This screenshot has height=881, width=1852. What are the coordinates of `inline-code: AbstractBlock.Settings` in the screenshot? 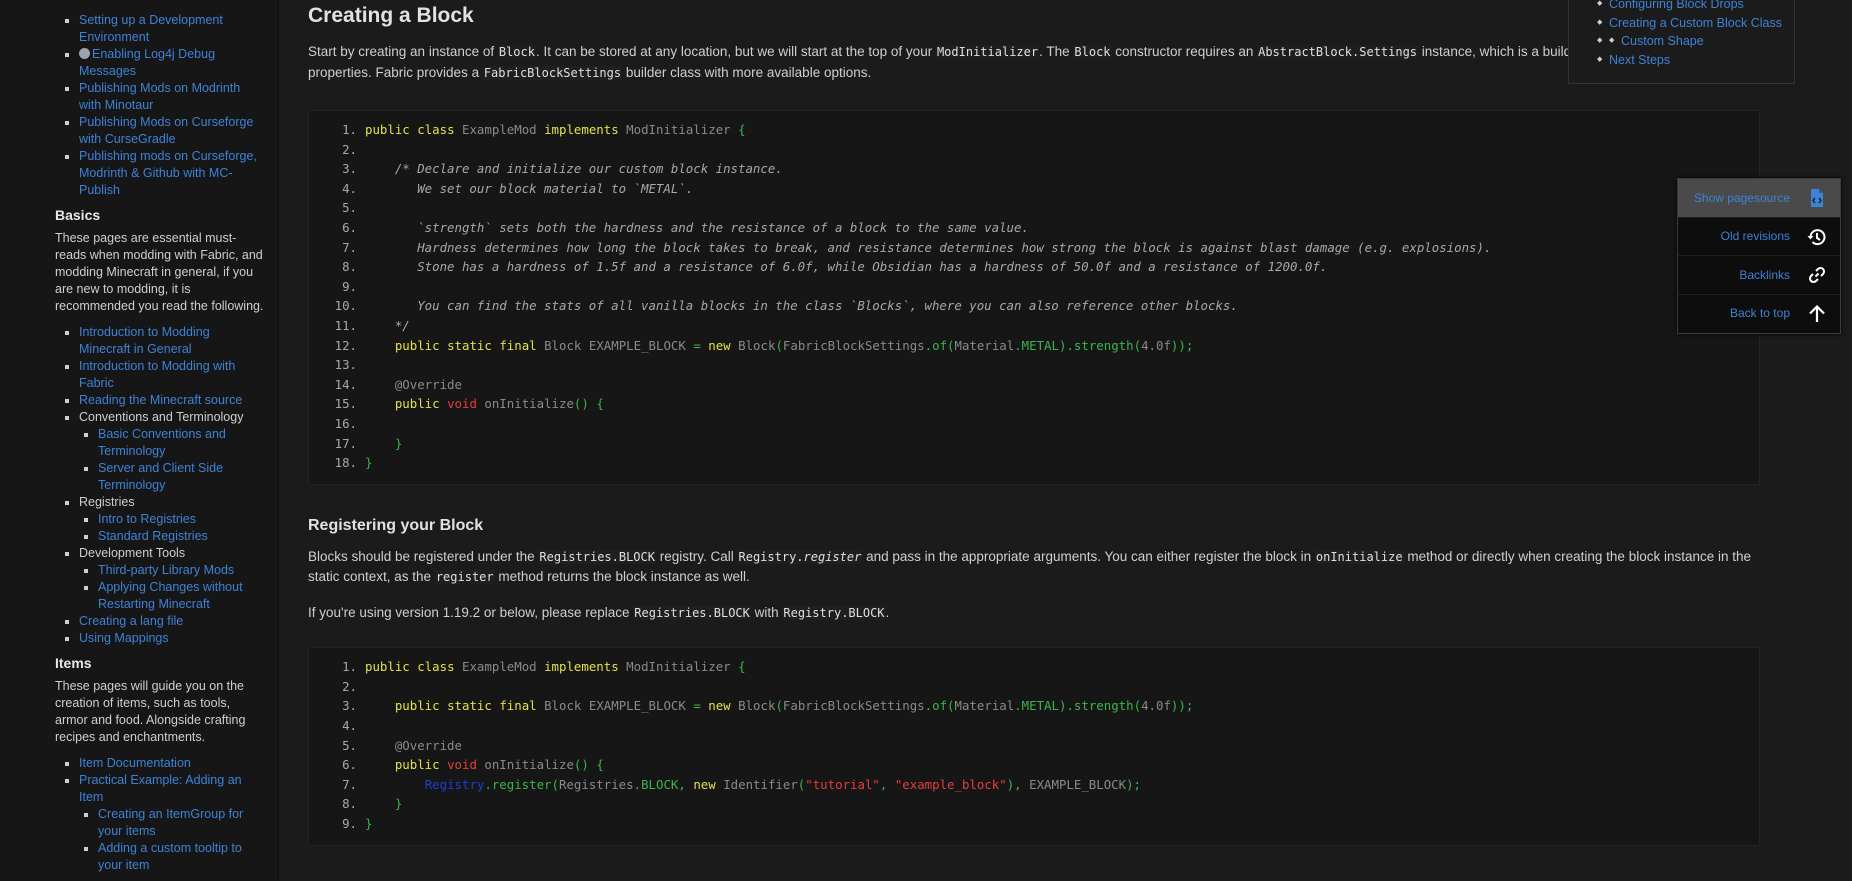 It's located at (1338, 52).